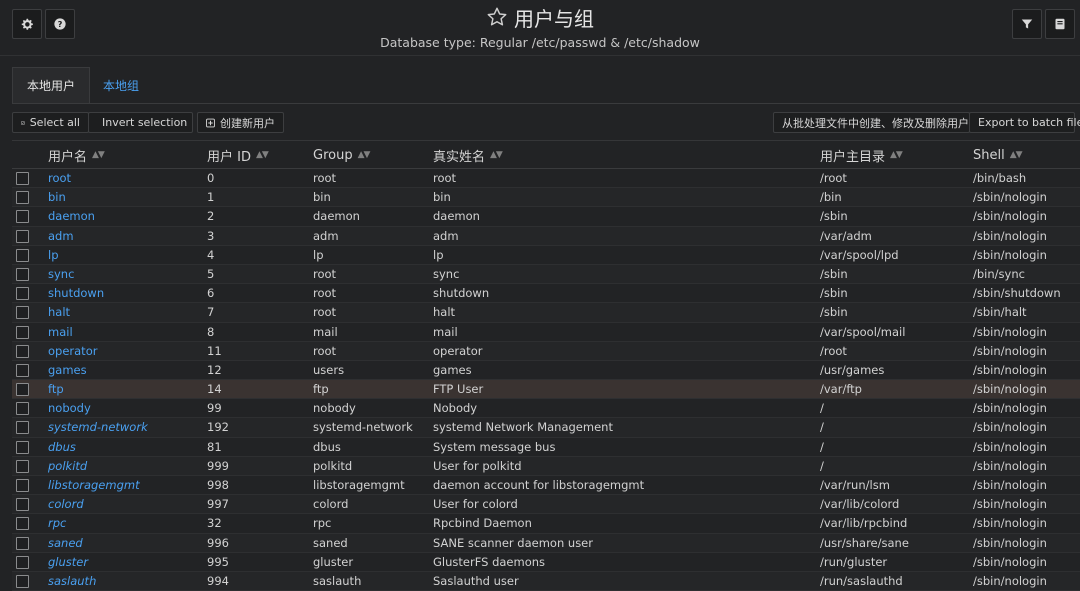 Image resolution: width=1080 pixels, height=591 pixels. What do you see at coordinates (121, 85) in the screenshot?
I see `tab-local-groups: 本地组` at bounding box center [121, 85].